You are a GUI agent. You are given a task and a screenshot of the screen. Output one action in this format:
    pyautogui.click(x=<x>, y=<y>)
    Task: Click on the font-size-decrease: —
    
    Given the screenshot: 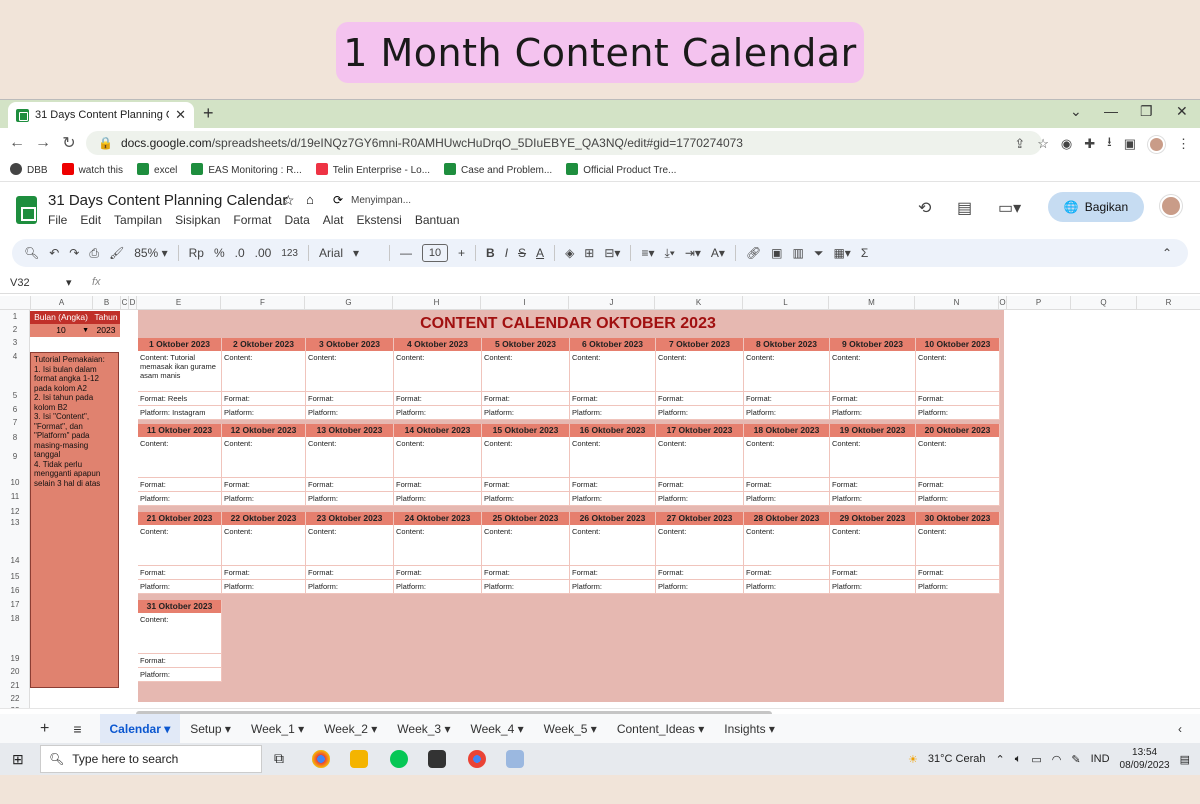 What is the action you would take?
    pyautogui.click(x=406, y=253)
    